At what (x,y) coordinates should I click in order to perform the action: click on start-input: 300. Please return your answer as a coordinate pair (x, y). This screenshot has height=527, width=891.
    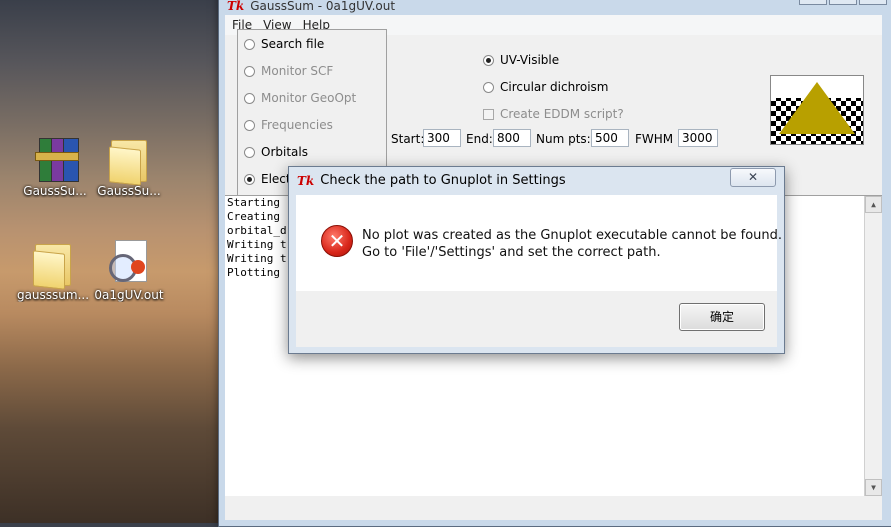
    Looking at the image, I should click on (442, 138).